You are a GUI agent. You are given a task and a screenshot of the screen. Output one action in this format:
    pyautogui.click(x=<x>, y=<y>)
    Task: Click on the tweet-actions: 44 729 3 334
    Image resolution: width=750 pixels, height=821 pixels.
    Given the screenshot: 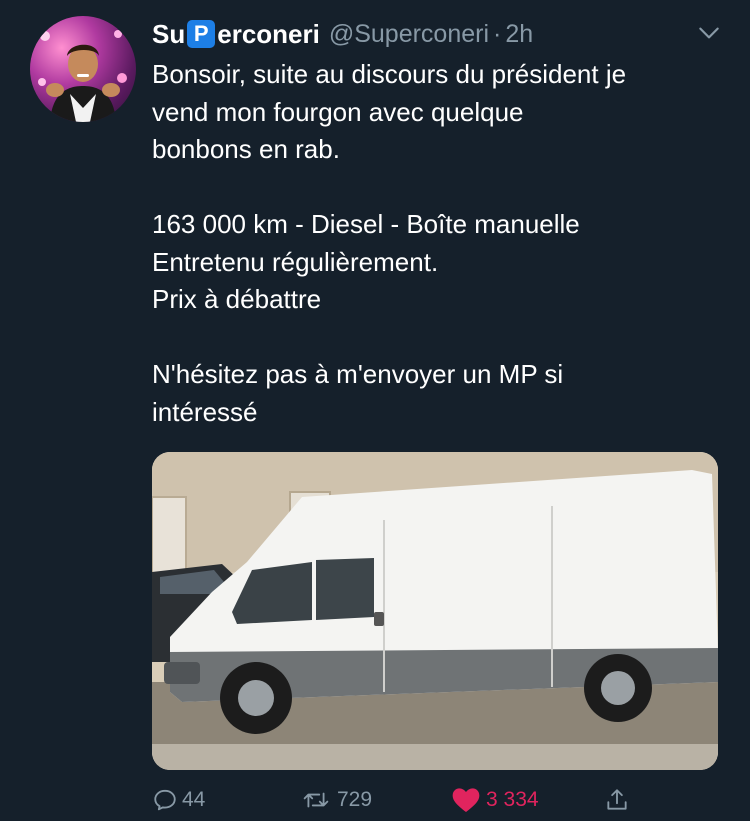 What is the action you would take?
    pyautogui.click(x=412, y=800)
    